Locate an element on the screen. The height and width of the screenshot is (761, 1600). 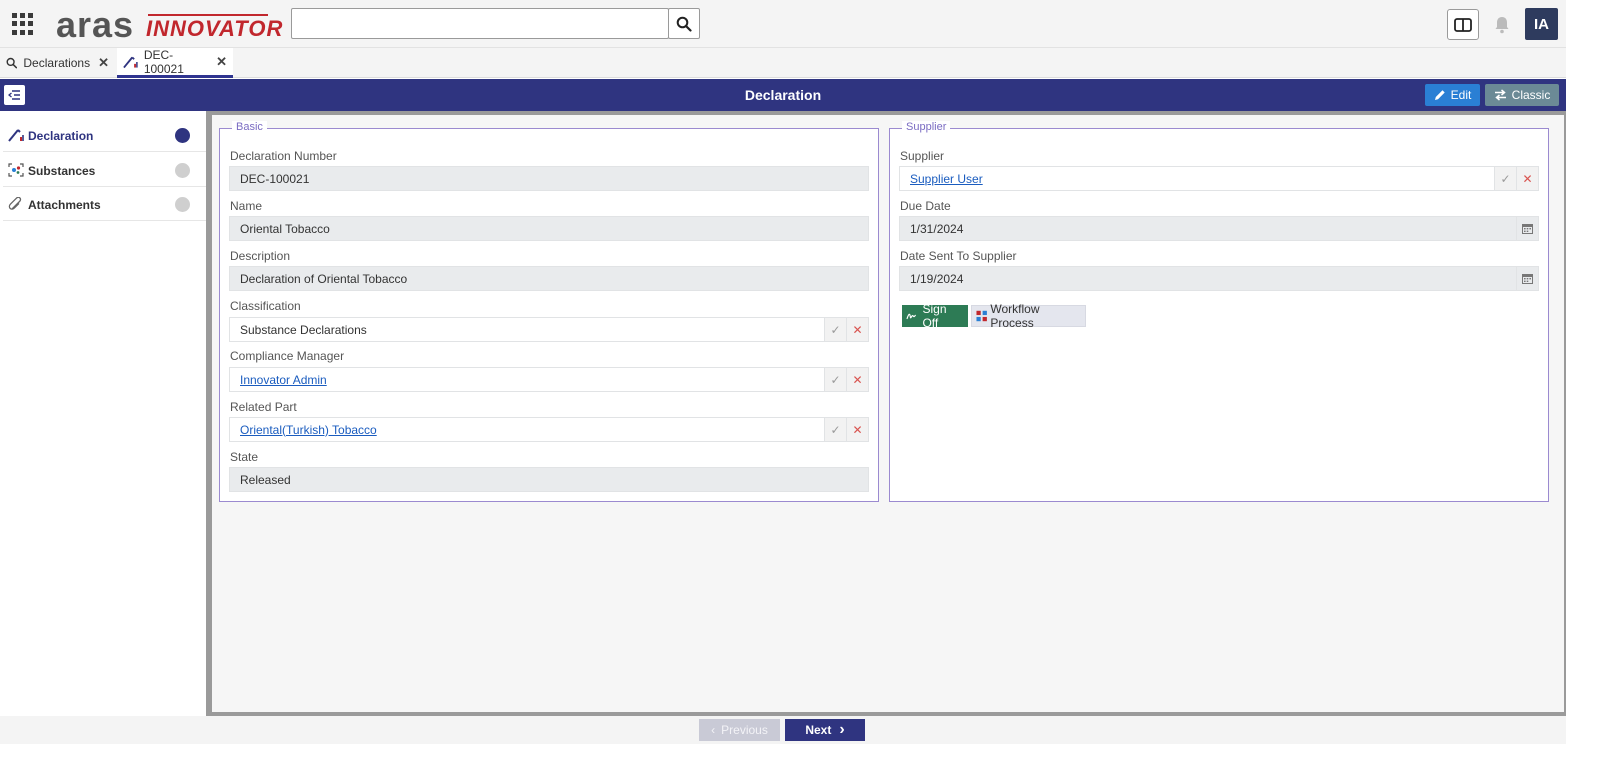
date-sent-label: Date Sent To Supplier is located at coordinates (958, 256).